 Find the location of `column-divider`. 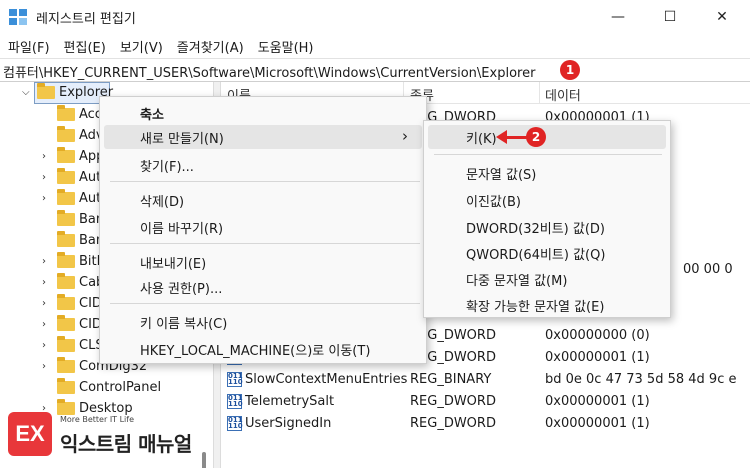

column-divider is located at coordinates (539, 93).